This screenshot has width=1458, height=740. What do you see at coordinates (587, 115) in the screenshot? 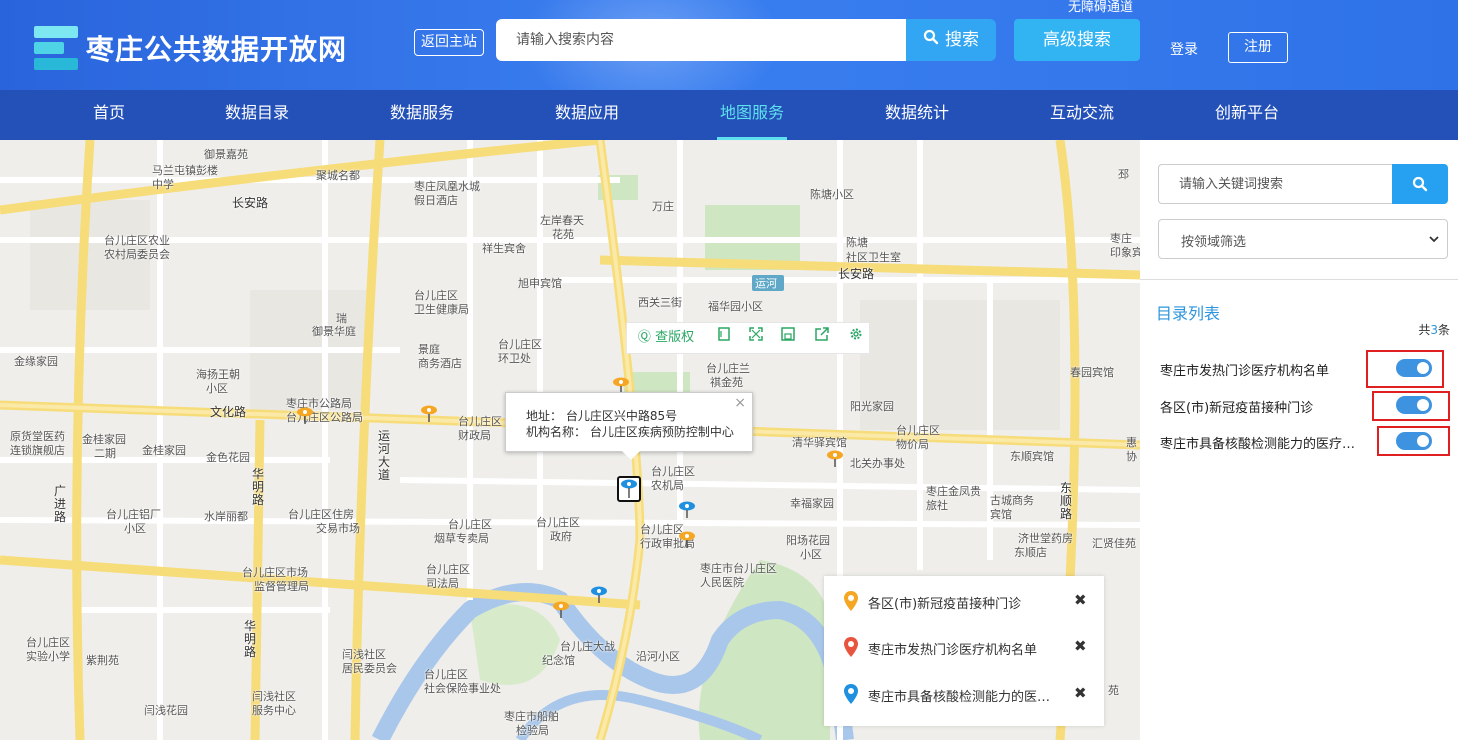
I see `nav-data-application: 数据应用` at bounding box center [587, 115].